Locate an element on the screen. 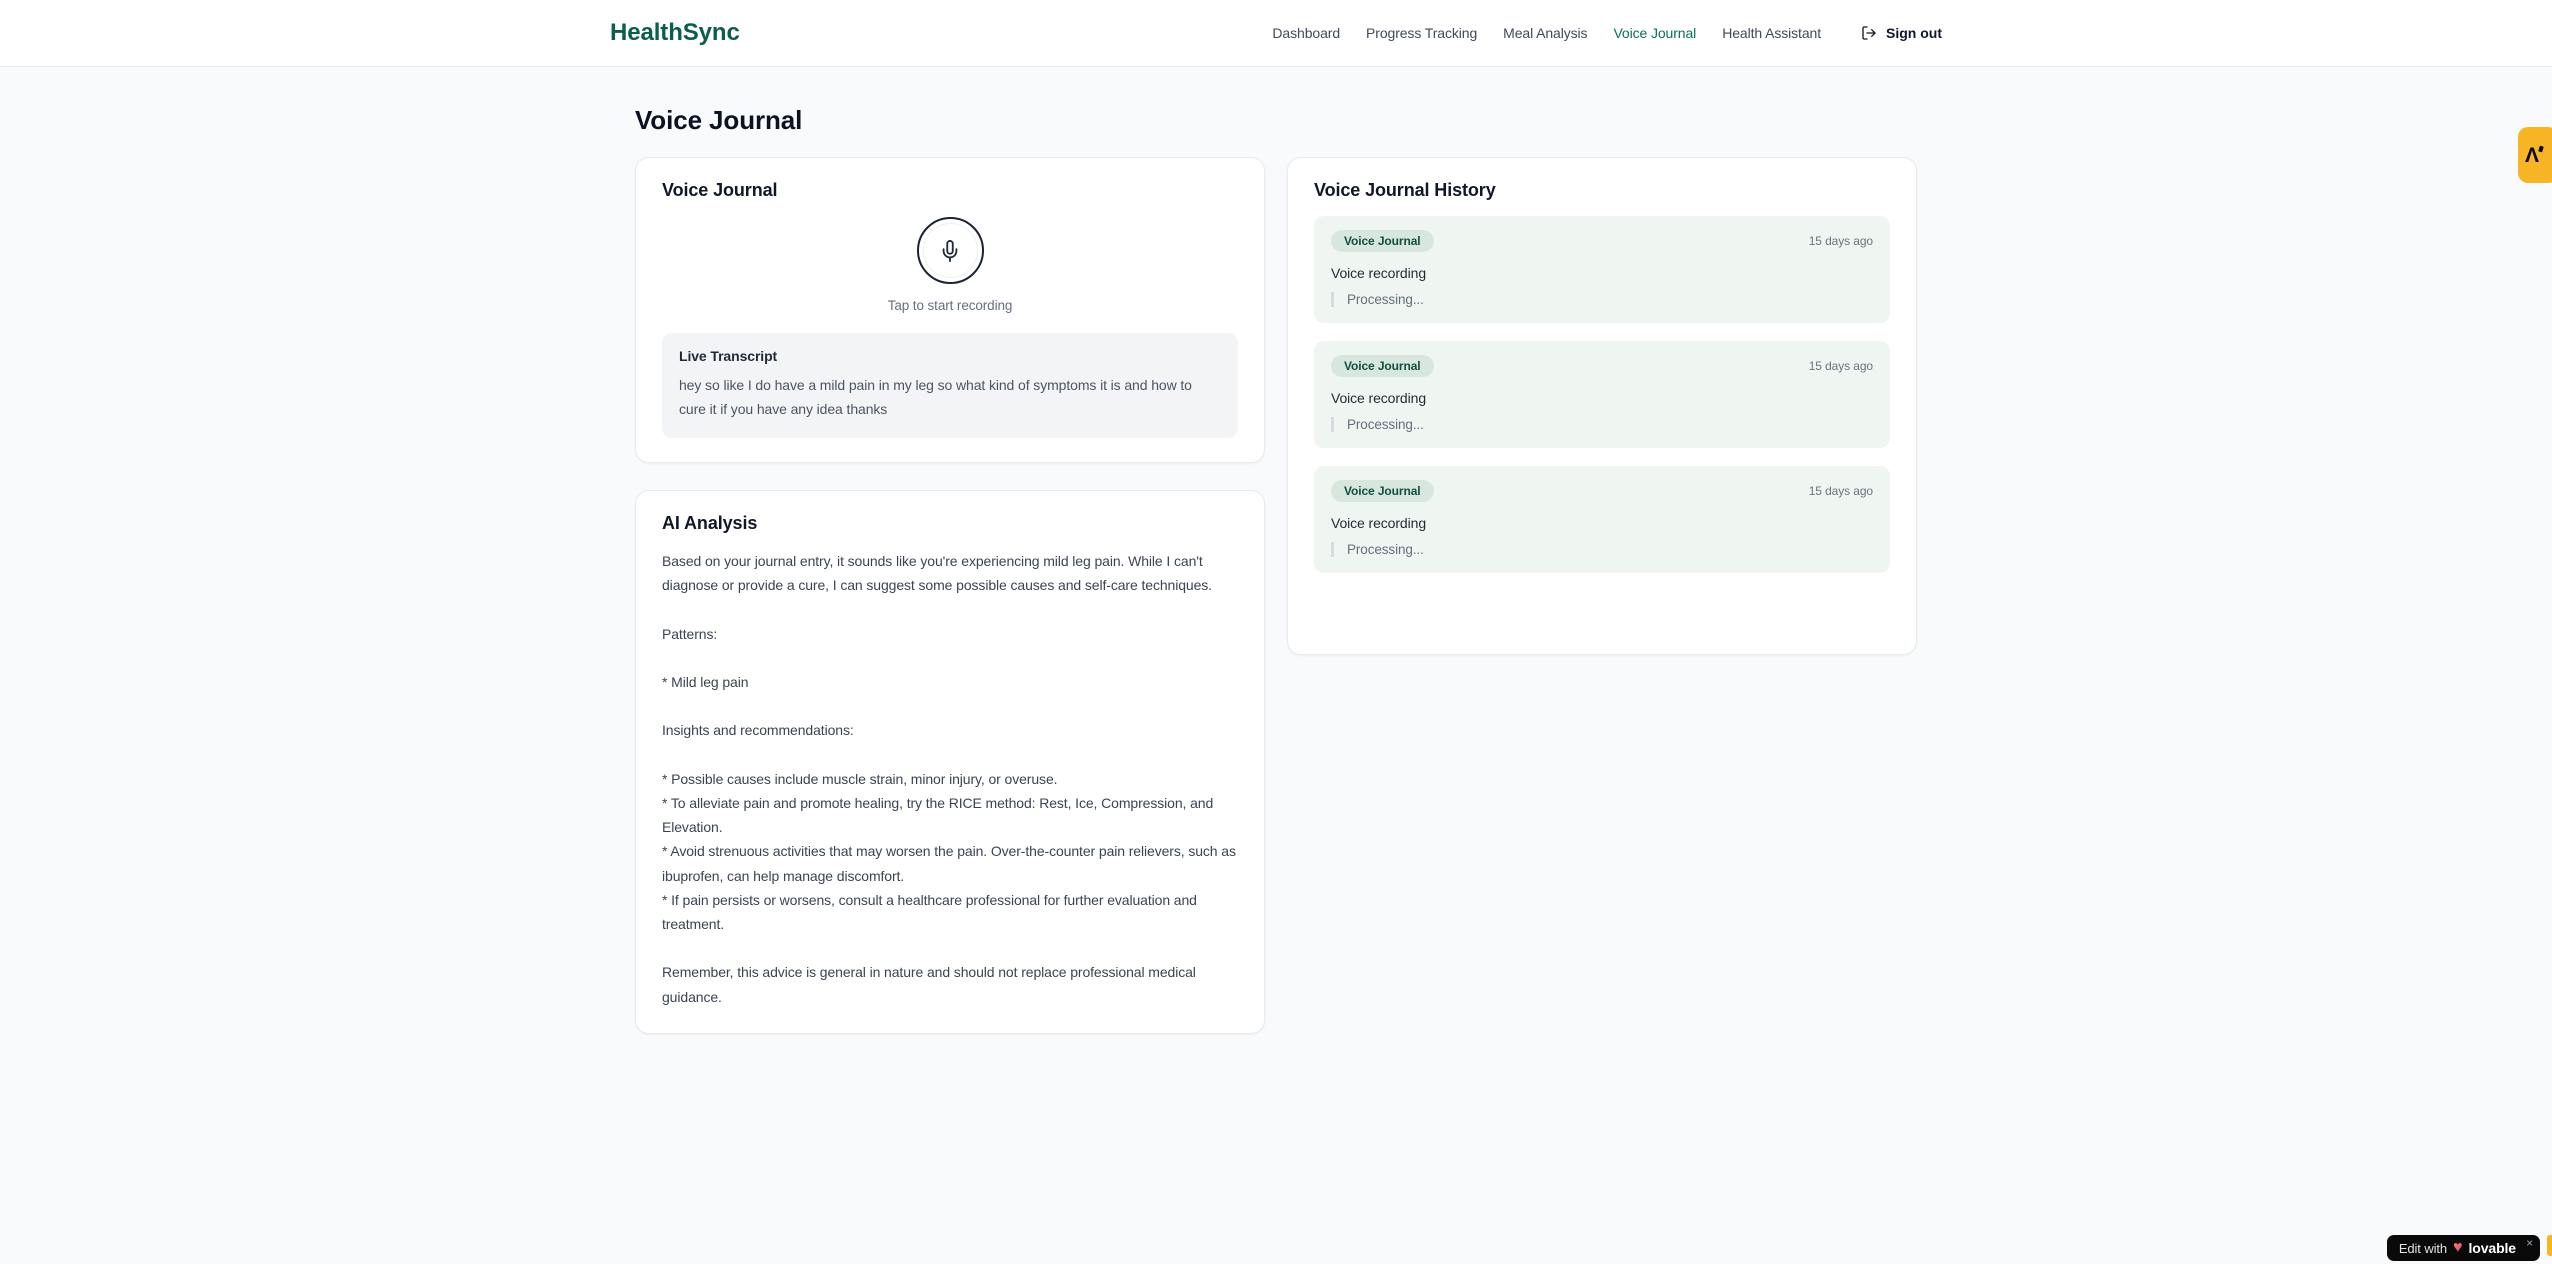 The height and width of the screenshot is (1264, 2552). sign-out-button: Sign out is located at coordinates (1901, 33).